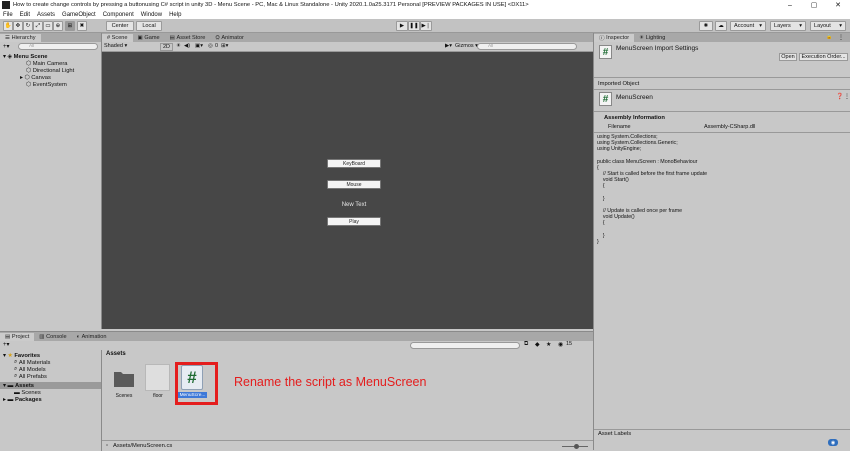 The width and height of the screenshot is (850, 451). Describe the element at coordinates (614, 38) in the screenshot. I see `tab-inspector: ⓘ Inspector` at that location.